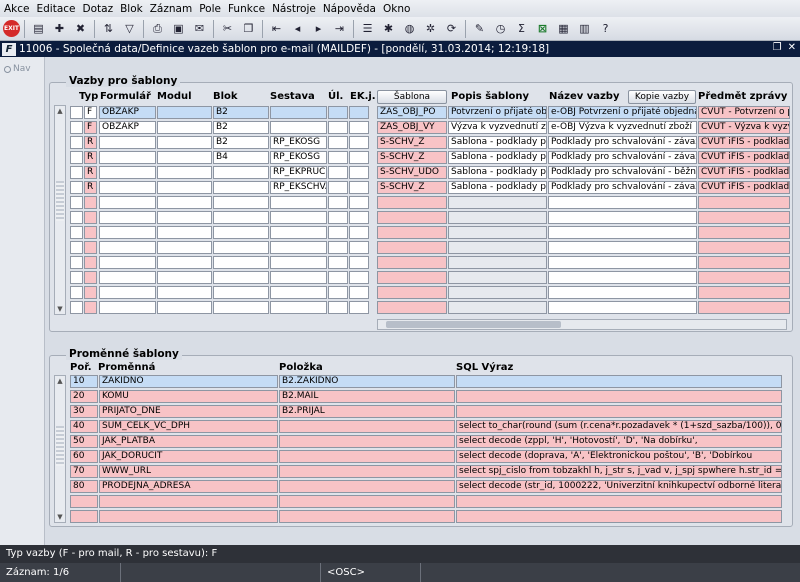 The height and width of the screenshot is (582, 800). Describe the element at coordinates (84, 441) in the screenshot. I see `promenne-cell-por: 50` at that location.